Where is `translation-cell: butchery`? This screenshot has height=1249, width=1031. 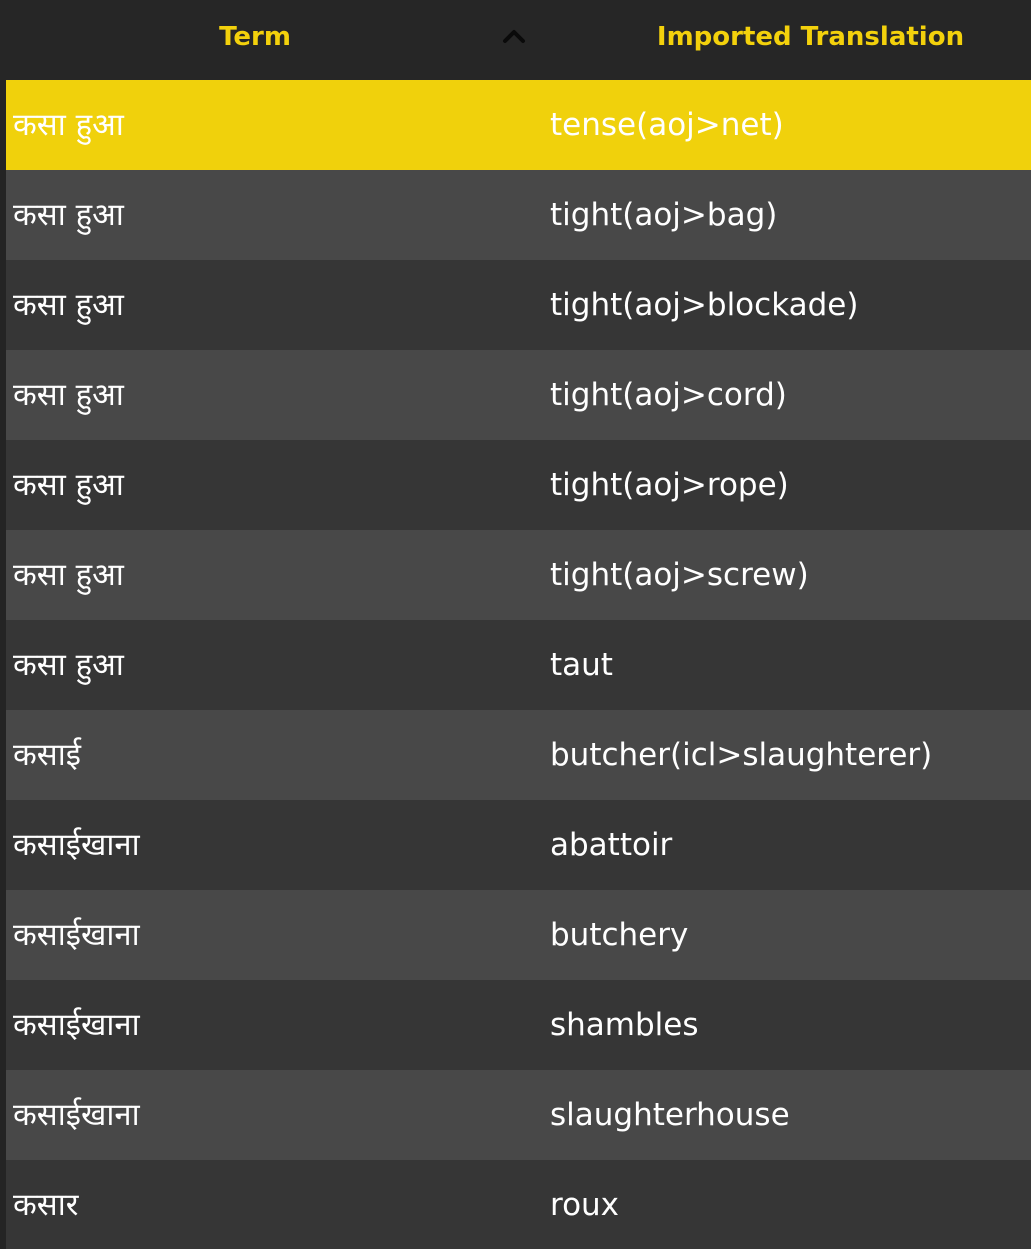 translation-cell: butchery is located at coordinates (619, 935).